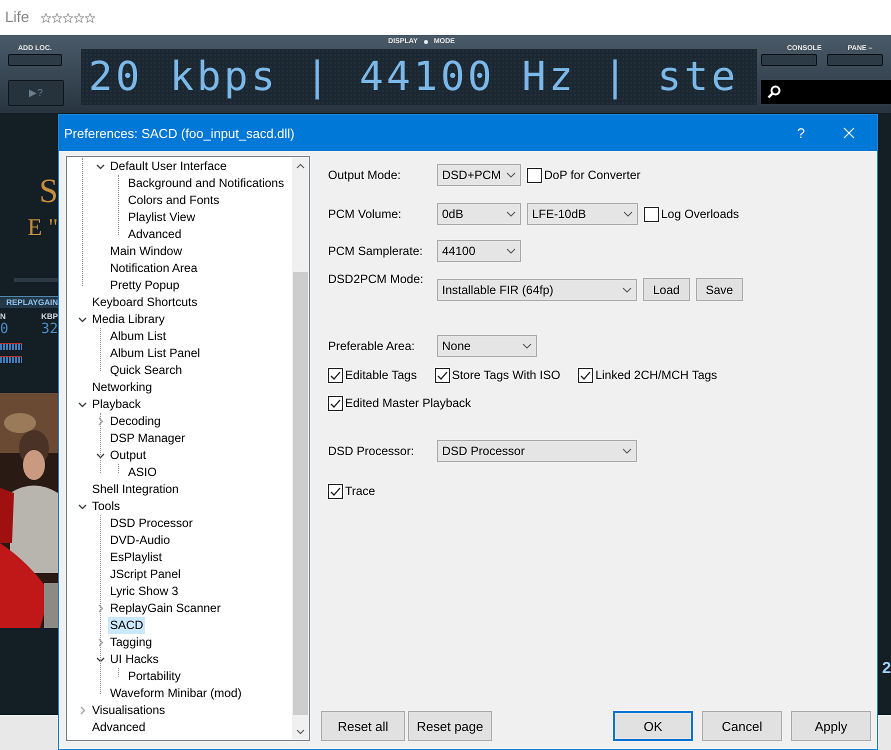 The image size is (891, 750). I want to click on help-button: ?, so click(801, 133).